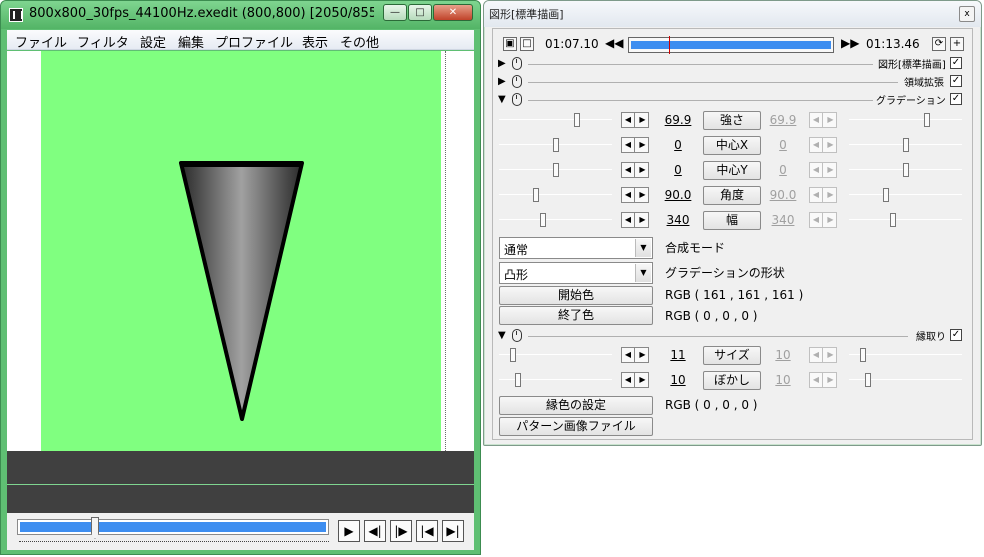 Image resolution: width=984 pixels, height=557 pixels. I want to click on menu-profile: プロファイル, so click(254, 41).